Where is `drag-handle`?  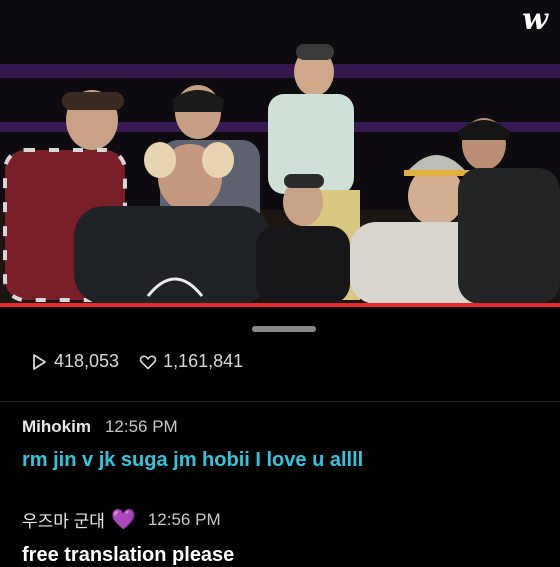 drag-handle is located at coordinates (284, 329).